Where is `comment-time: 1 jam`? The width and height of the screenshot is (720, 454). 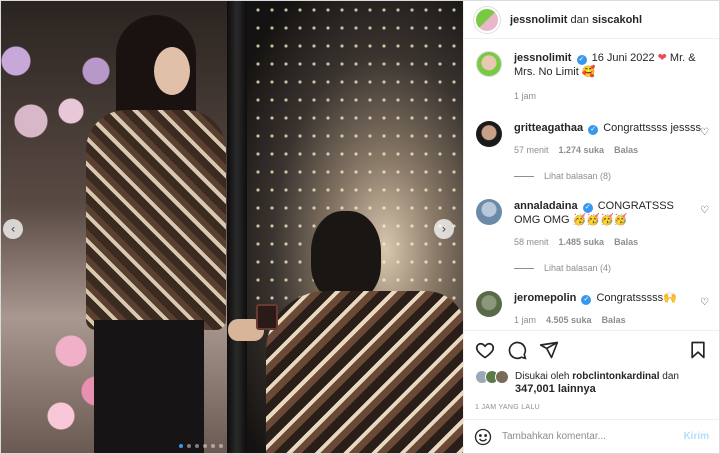
comment-time: 1 jam is located at coordinates (525, 320).